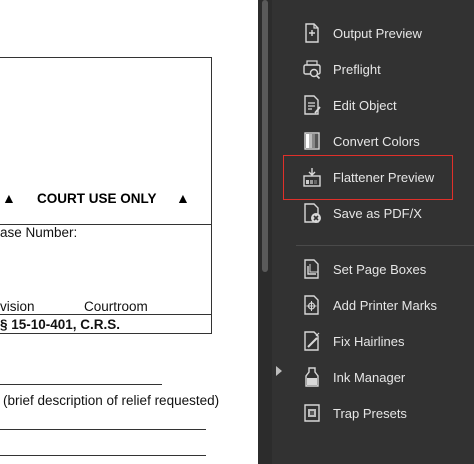 This screenshot has height=464, width=474. I want to click on panel-divider, so click(385, 245).